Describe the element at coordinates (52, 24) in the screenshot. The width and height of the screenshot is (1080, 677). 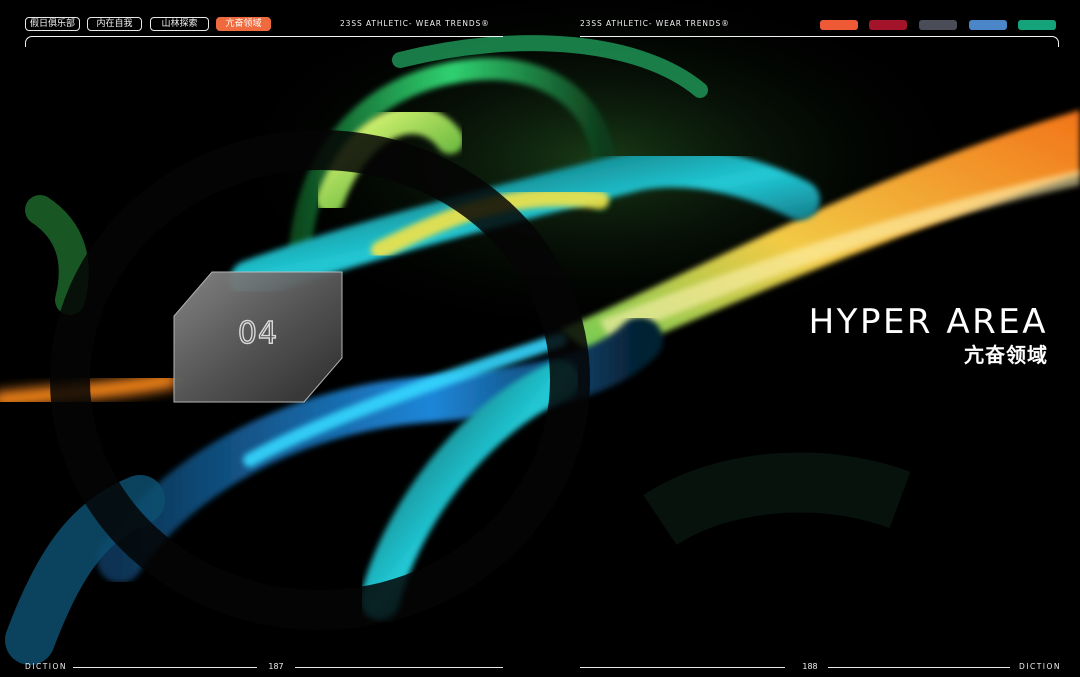
I see `tab-holiday-club: 假日俱乐部` at that location.